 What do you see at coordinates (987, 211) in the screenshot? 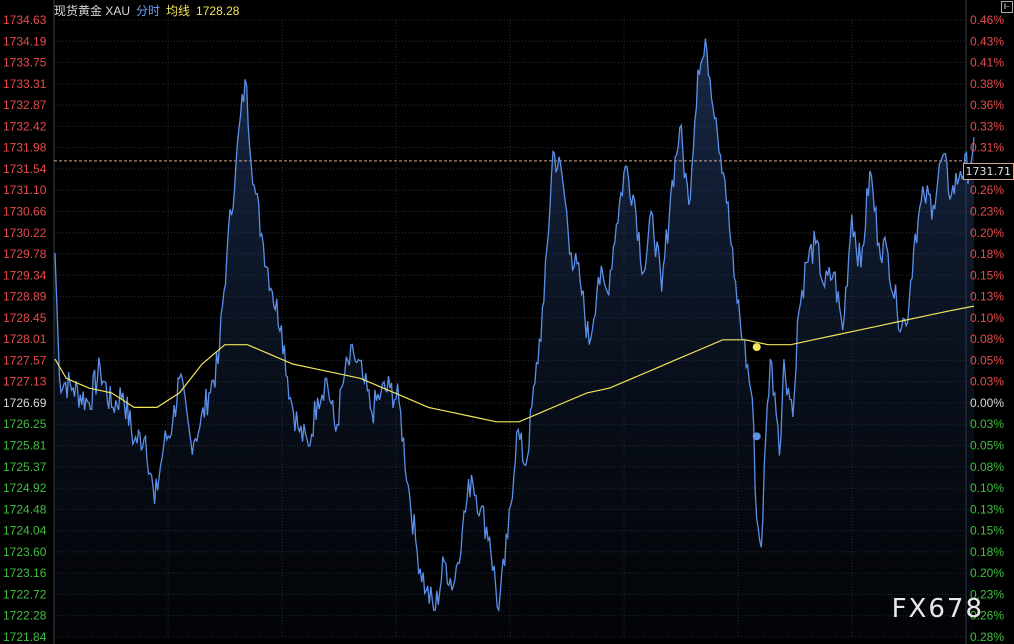
I see `percent-tick-label: 0.23%` at bounding box center [987, 211].